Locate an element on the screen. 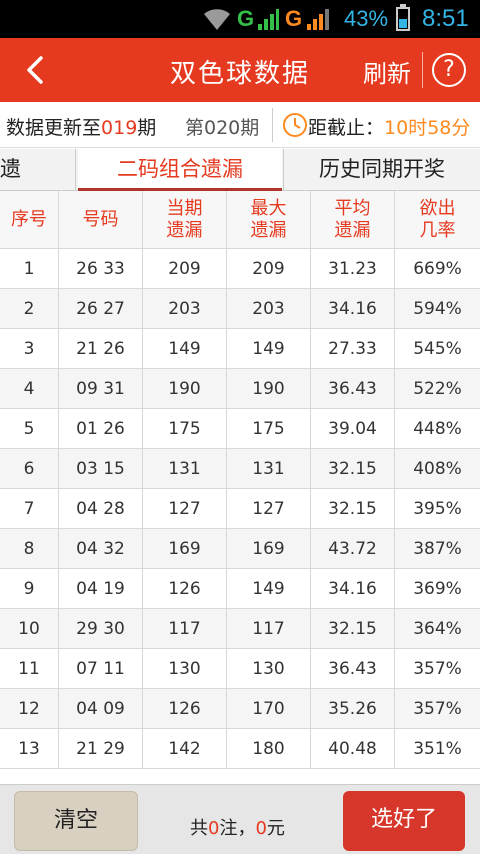 This screenshot has height=854, width=480. table-row: 4 09 31 190 190 36.43 522% is located at coordinates (240, 389).